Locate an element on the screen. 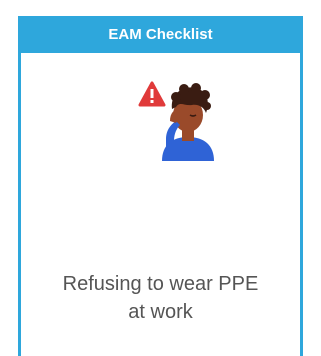 The height and width of the screenshot is (356, 321). warning-triangle-icon is located at coordinates (152, 94).